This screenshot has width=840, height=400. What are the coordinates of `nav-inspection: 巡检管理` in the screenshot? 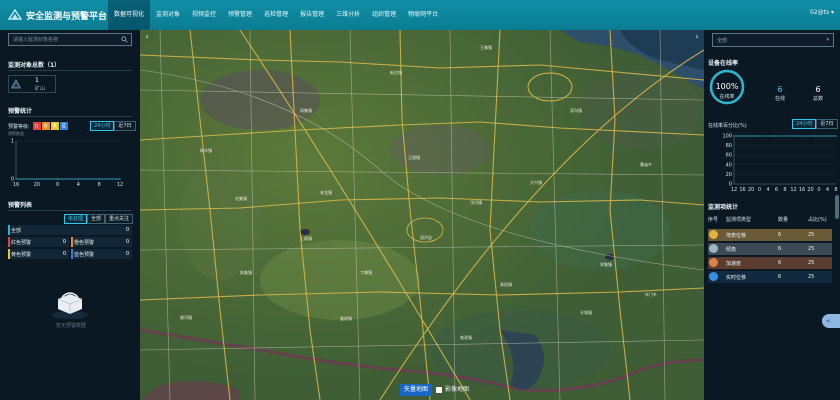 It's located at (276, 15).